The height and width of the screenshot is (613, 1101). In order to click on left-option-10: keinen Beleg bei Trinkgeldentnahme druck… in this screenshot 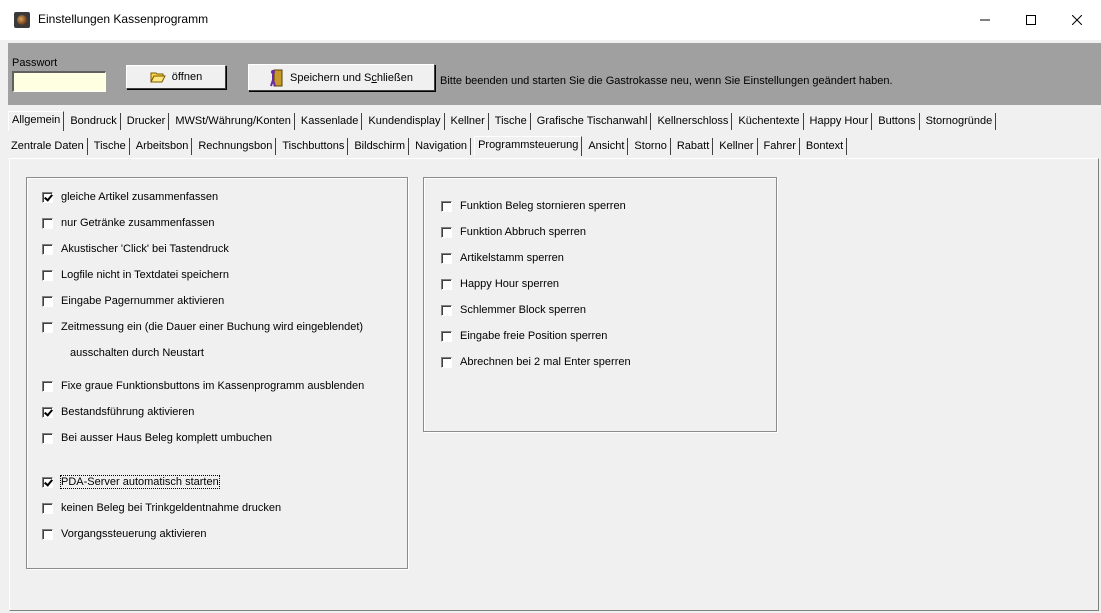, I will do `click(161, 508)`.